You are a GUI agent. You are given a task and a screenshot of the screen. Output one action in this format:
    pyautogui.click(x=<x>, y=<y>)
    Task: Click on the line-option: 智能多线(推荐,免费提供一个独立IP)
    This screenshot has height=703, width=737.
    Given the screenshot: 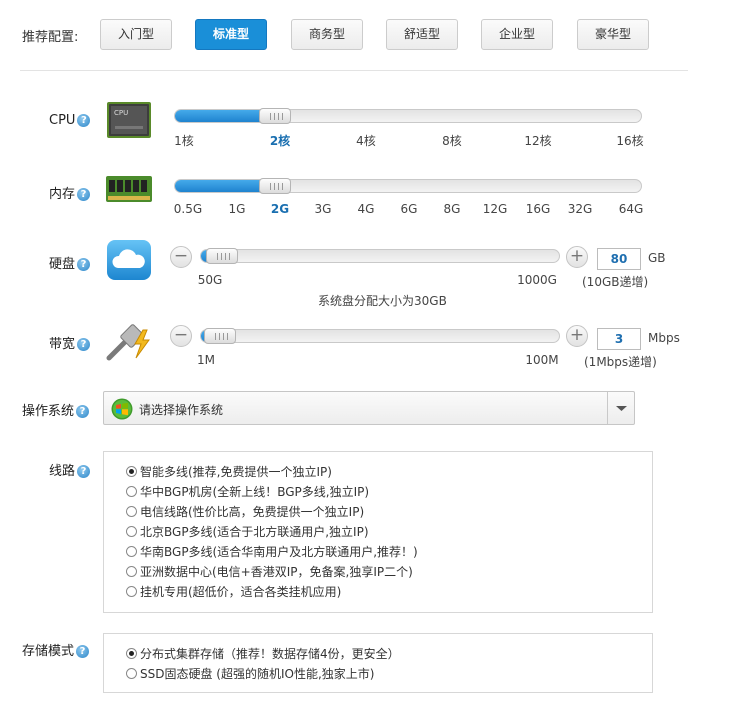 What is the action you would take?
    pyautogui.click(x=272, y=472)
    